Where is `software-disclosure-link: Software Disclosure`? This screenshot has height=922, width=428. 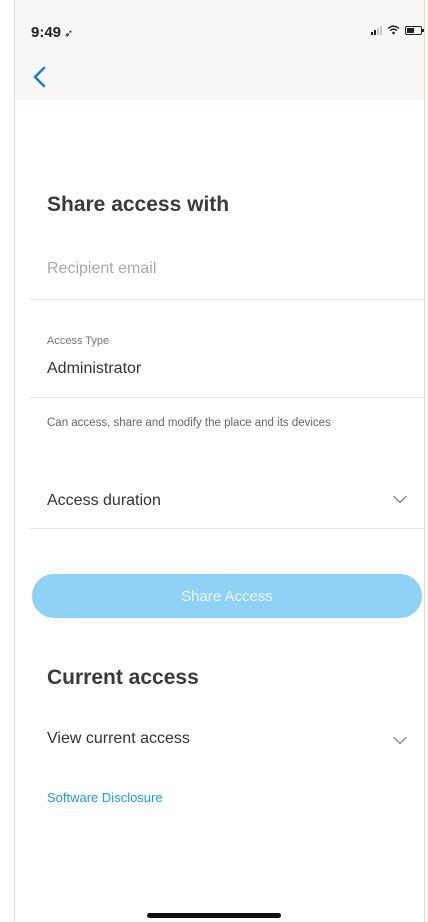
software-disclosure-link: Software Disclosure is located at coordinates (105, 797).